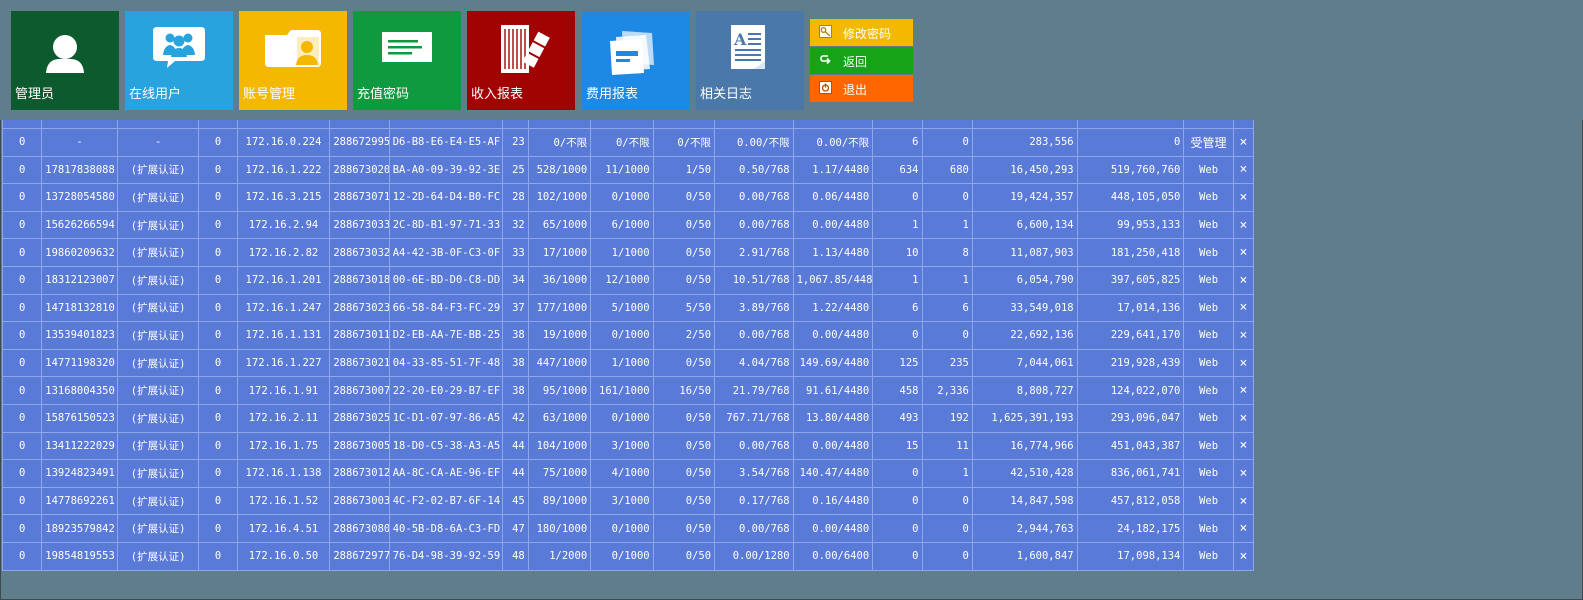 The width and height of the screenshot is (1583, 600). I want to click on tile-related-logs: A 相关日志, so click(750, 60).